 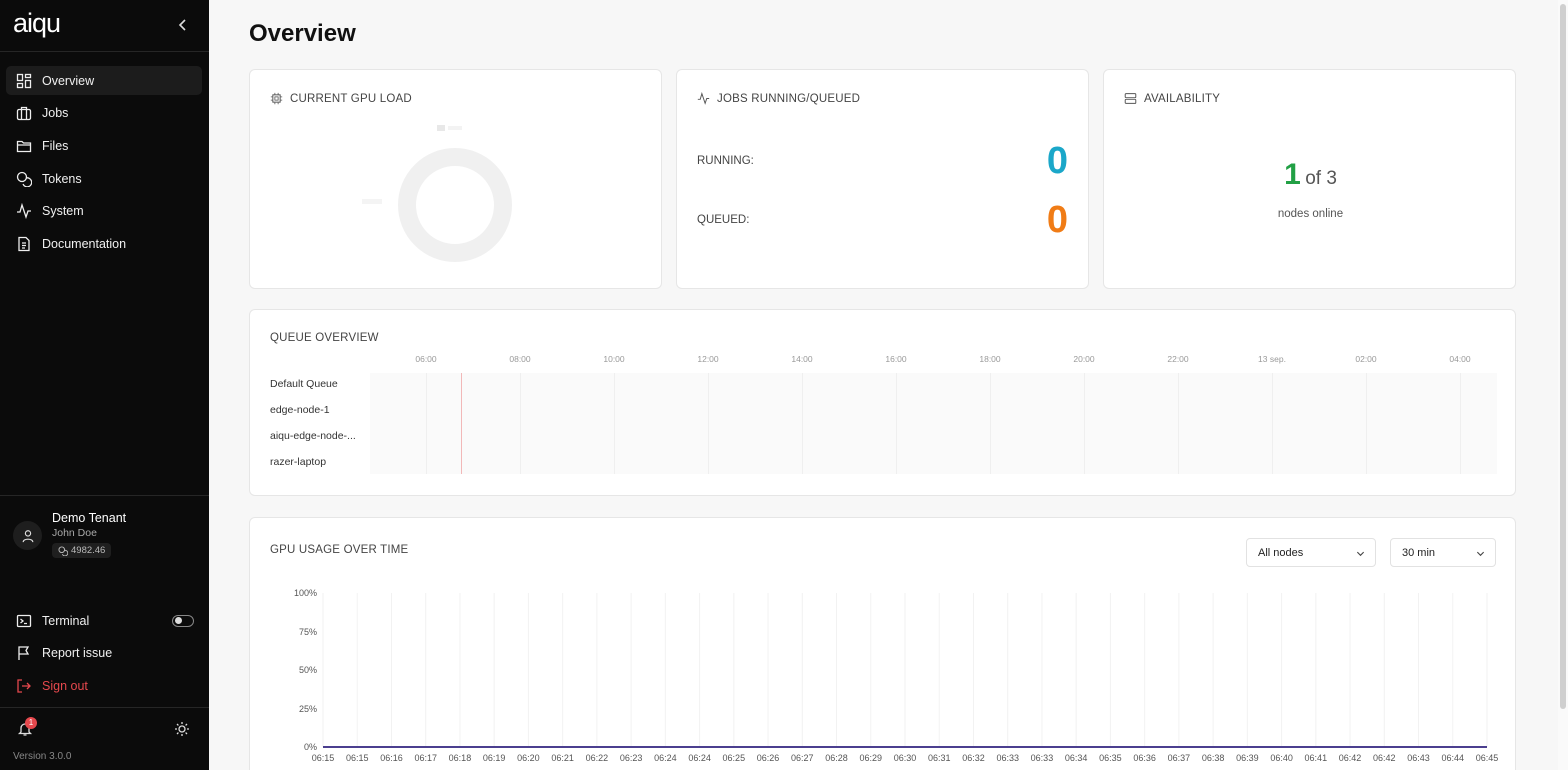 I want to click on page-title: Overview, so click(x=302, y=33).